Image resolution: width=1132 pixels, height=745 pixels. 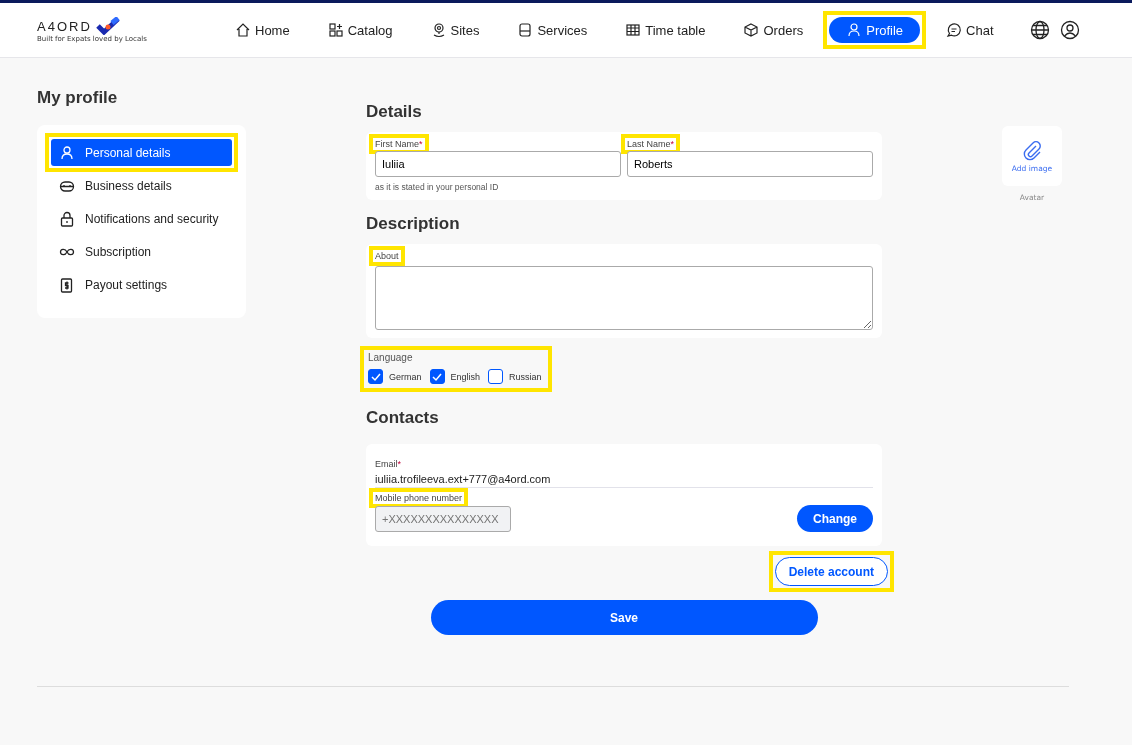 What do you see at coordinates (970, 30) in the screenshot?
I see `nav-tab: Chat` at bounding box center [970, 30].